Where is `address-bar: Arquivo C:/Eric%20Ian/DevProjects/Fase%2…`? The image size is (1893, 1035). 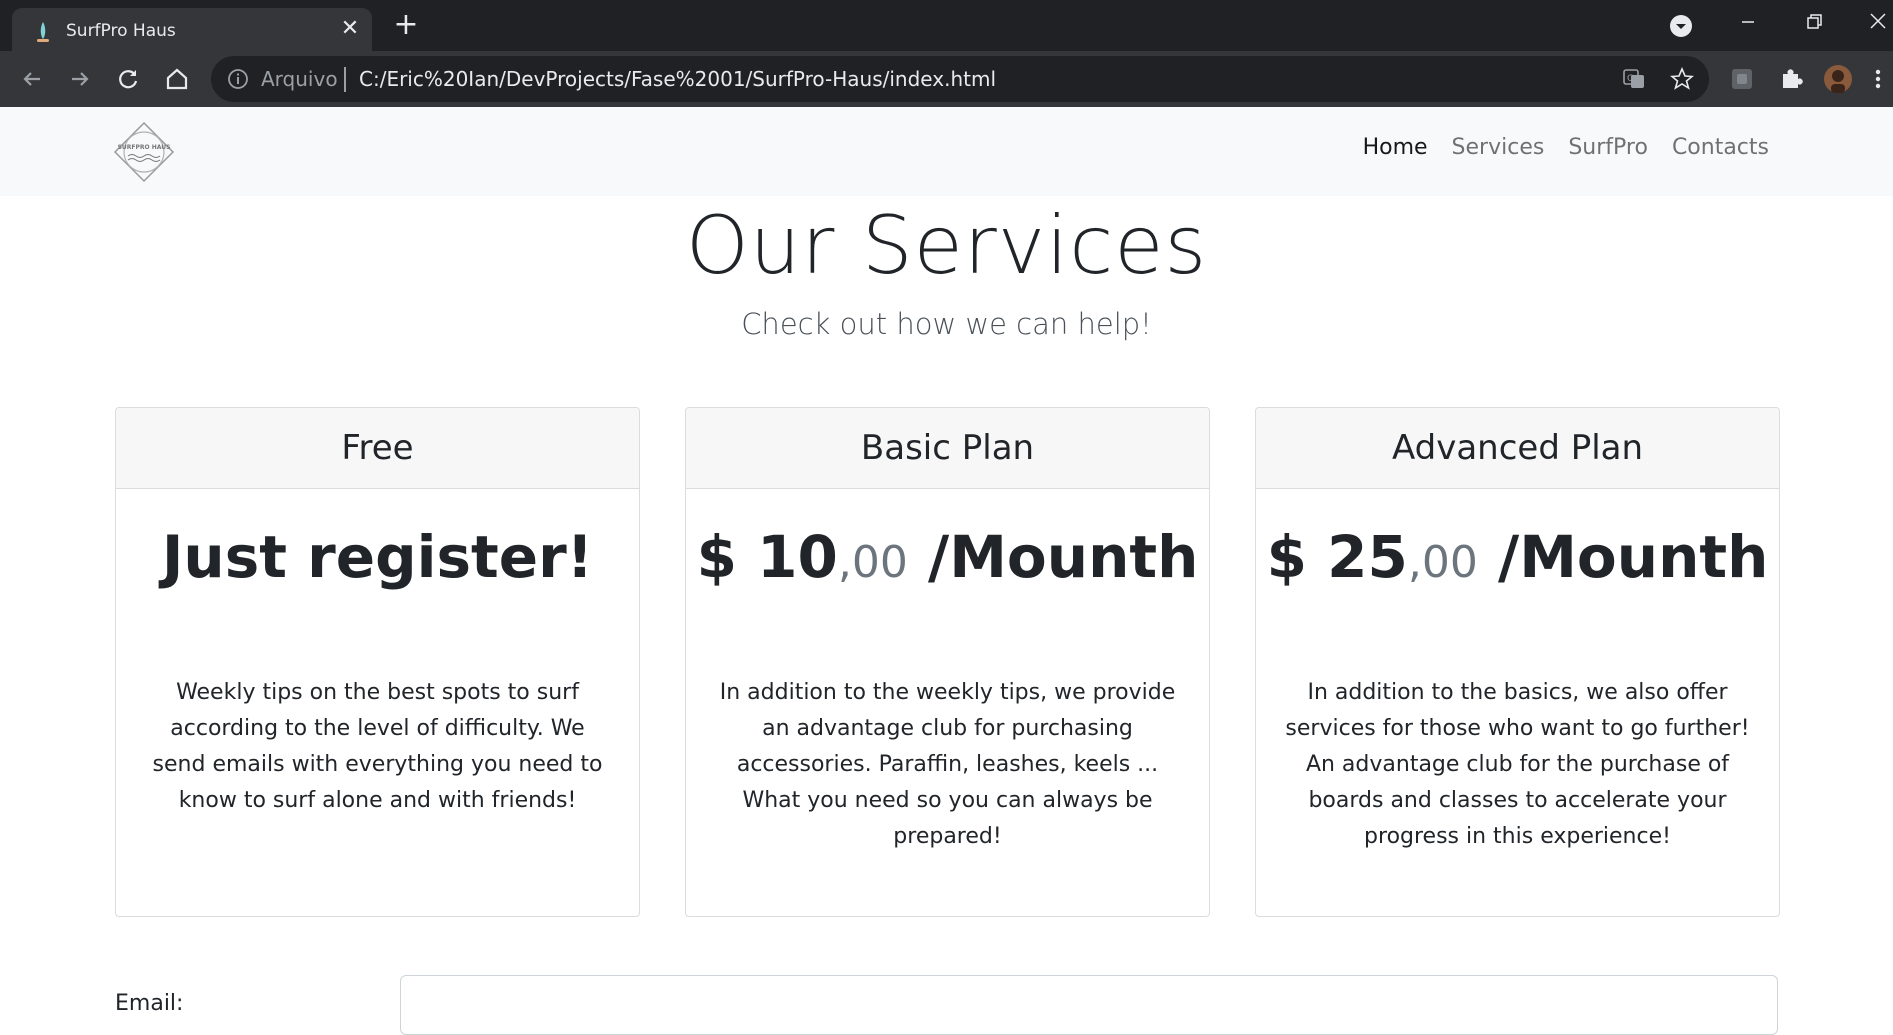
address-bar: Arquivo C:/Eric%20Ian/DevProjects/Fase%2… is located at coordinates (960, 79).